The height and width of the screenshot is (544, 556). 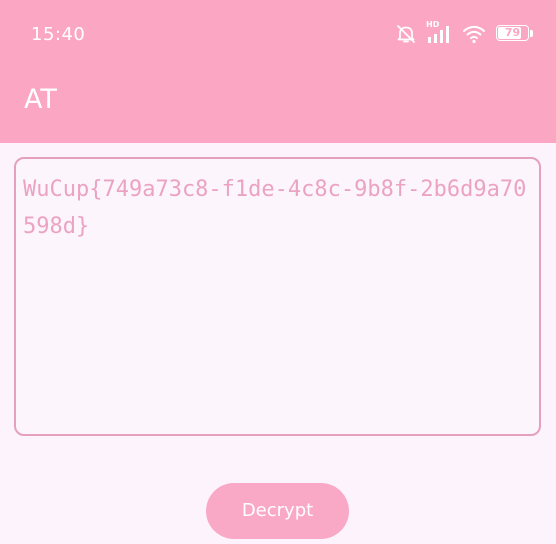 I want to click on bell-muted-icon, so click(x=406, y=34).